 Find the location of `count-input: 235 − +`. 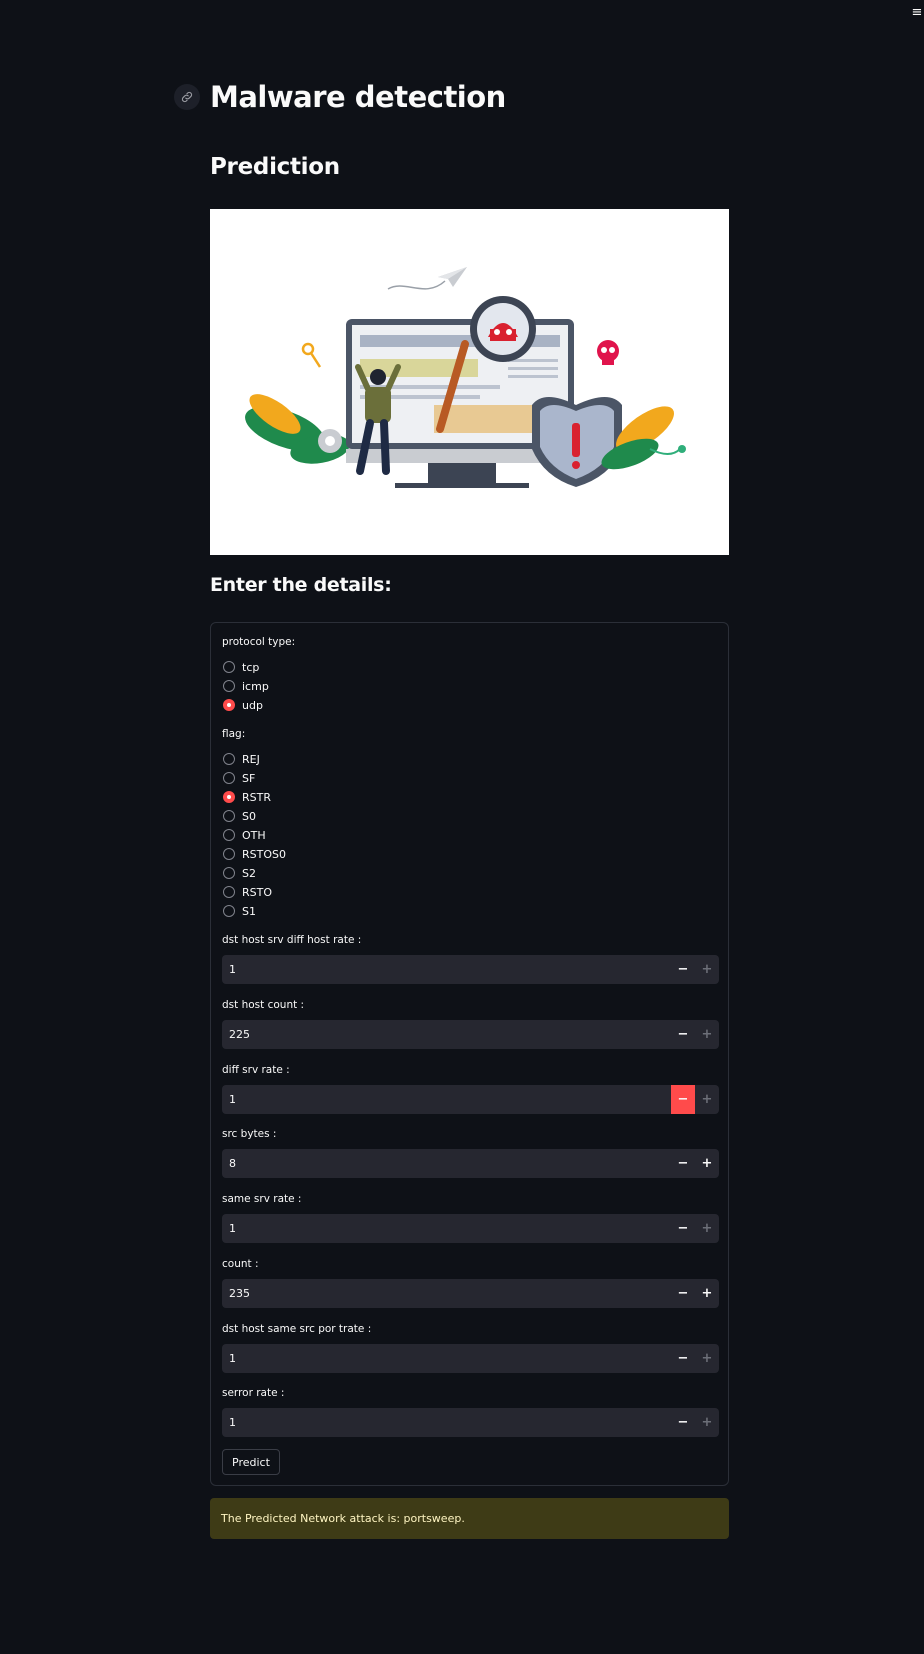

count-input: 235 − + is located at coordinates (470, 1293).